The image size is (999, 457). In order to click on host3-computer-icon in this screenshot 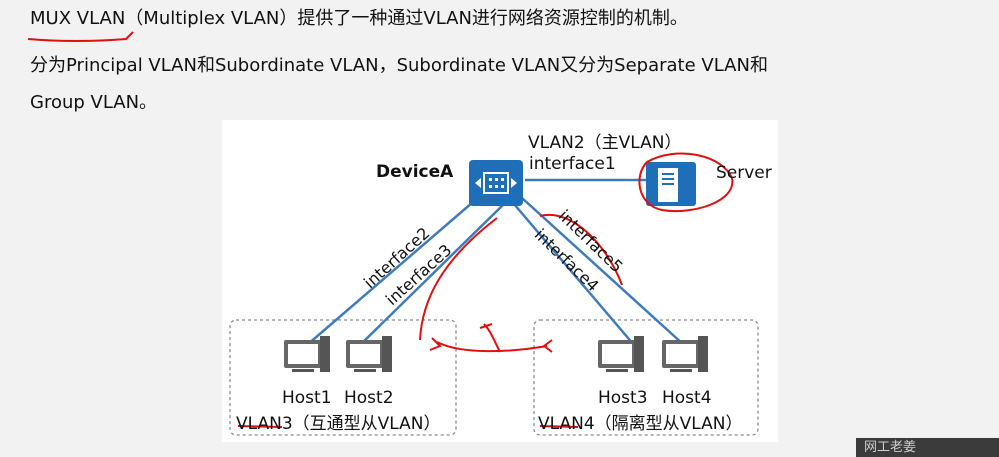, I will do `click(621, 354)`.